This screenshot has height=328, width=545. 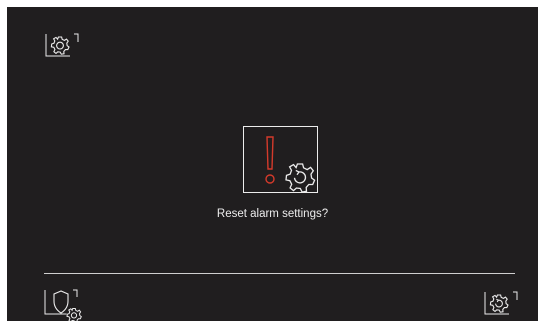 I want to click on shield-gear-icon, so click(x=63, y=305).